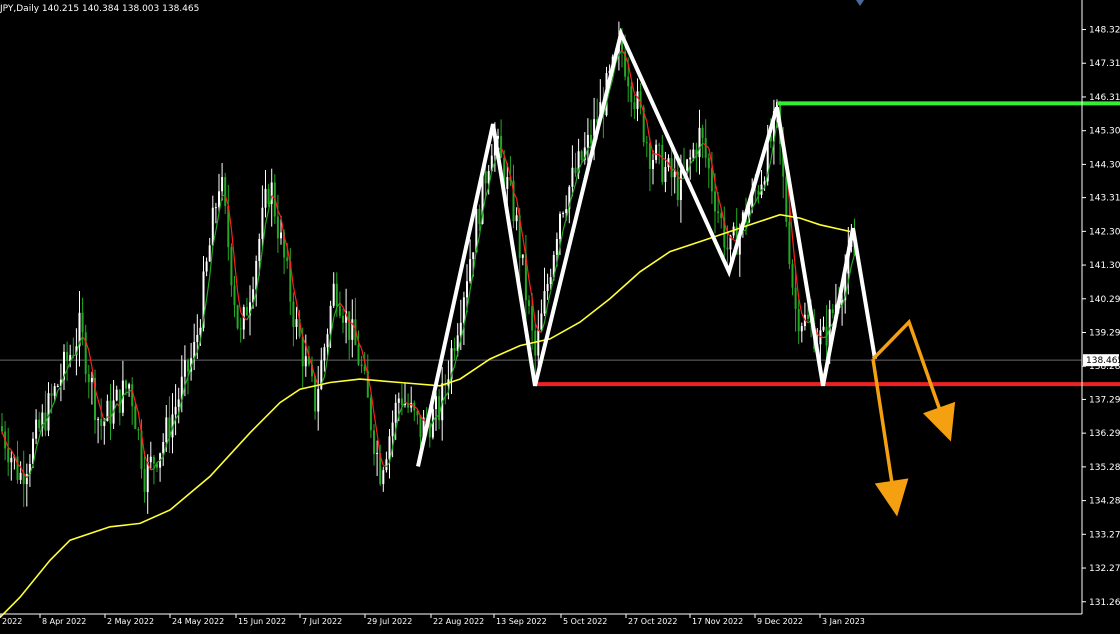  Describe the element at coordinates (652, 621) in the screenshot. I see `time-tick-label: 27 Oct 2022` at that location.